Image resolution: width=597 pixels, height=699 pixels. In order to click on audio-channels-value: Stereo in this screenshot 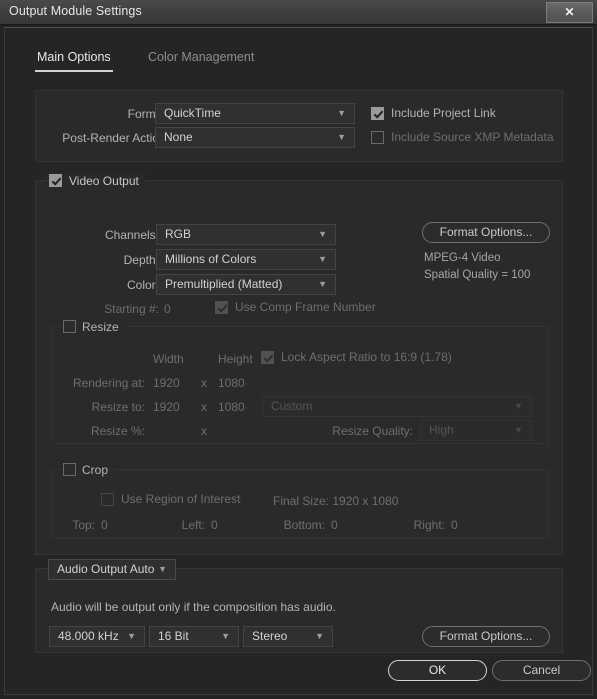, I will do `click(270, 636)`.